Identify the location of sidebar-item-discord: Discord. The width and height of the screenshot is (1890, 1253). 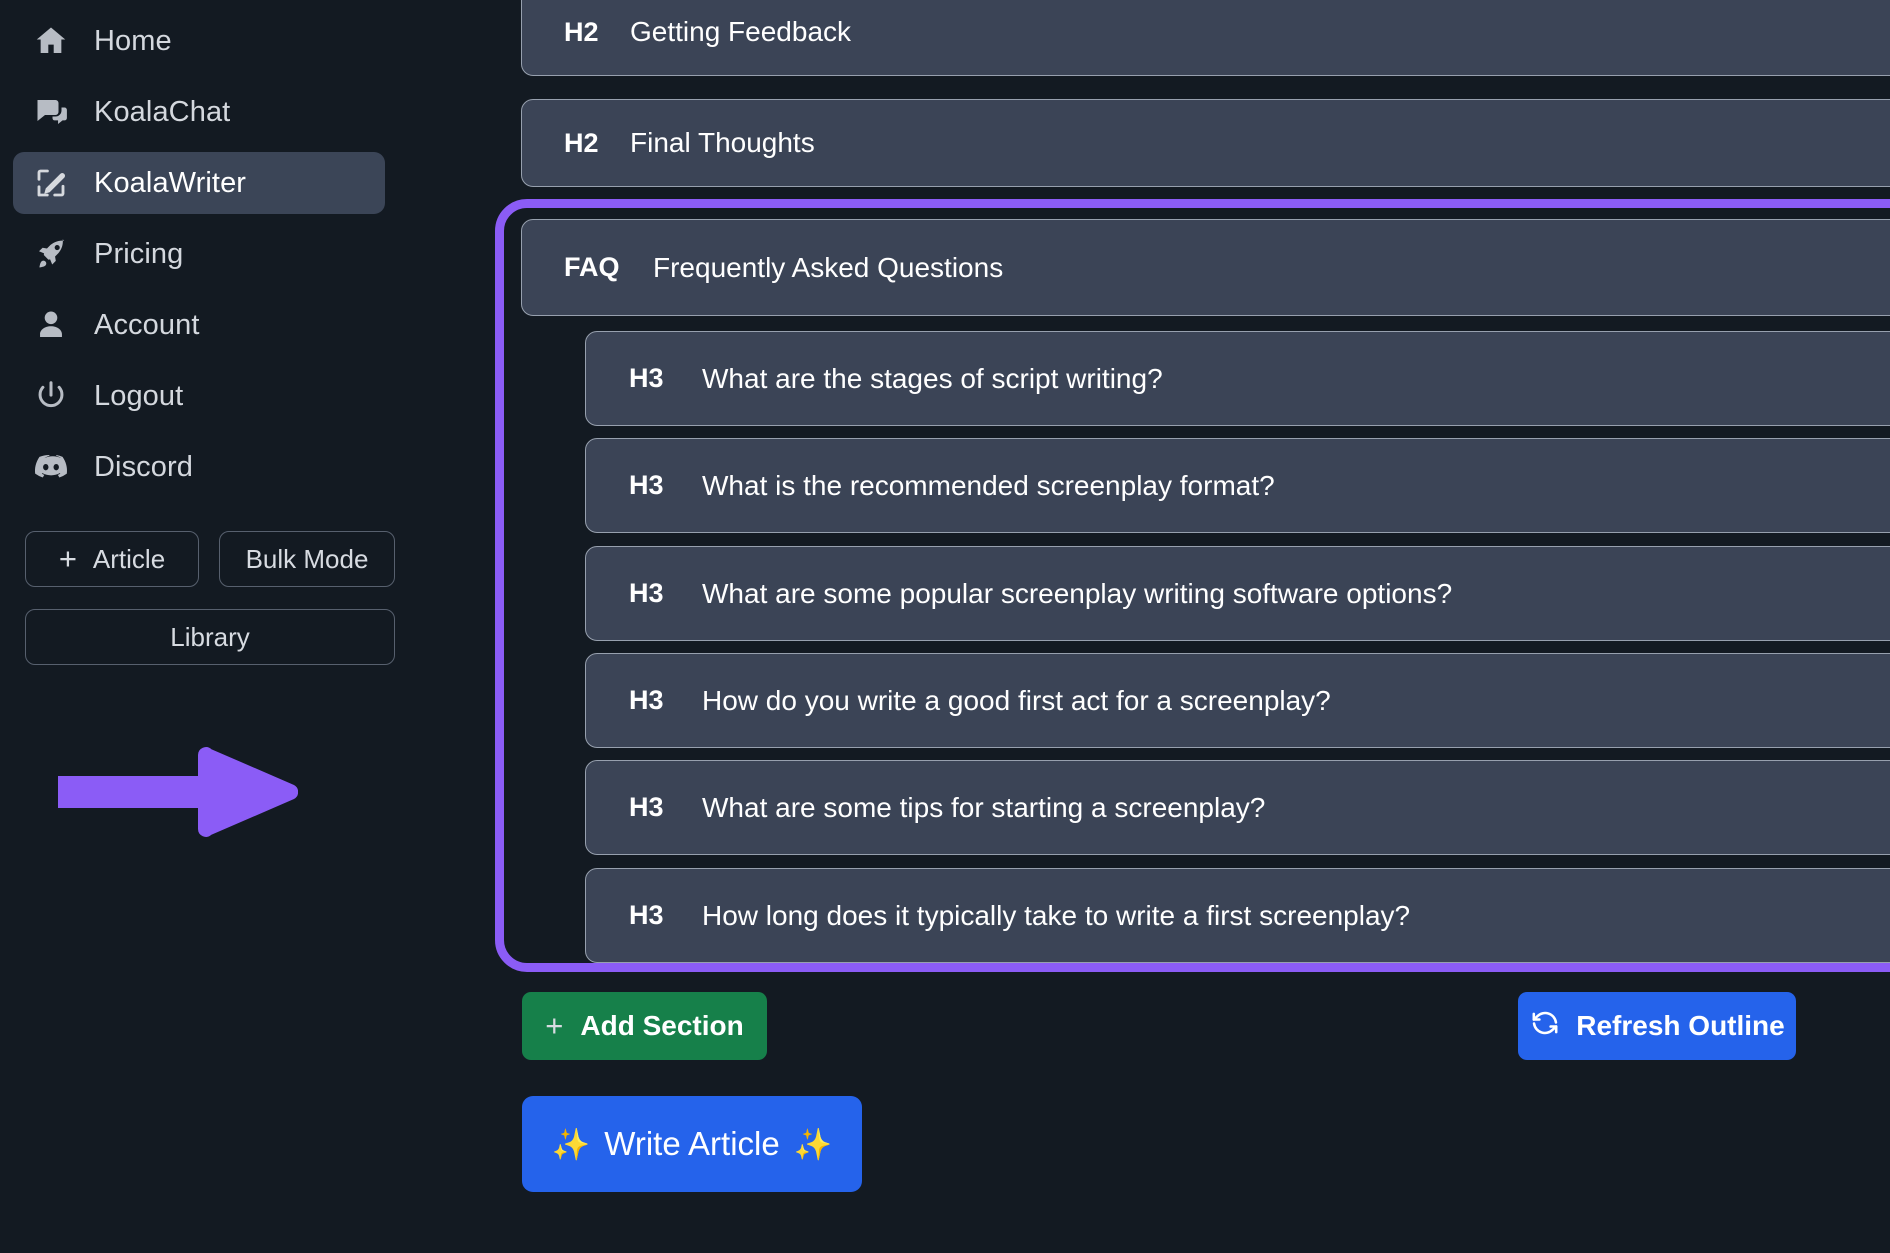
(199, 467).